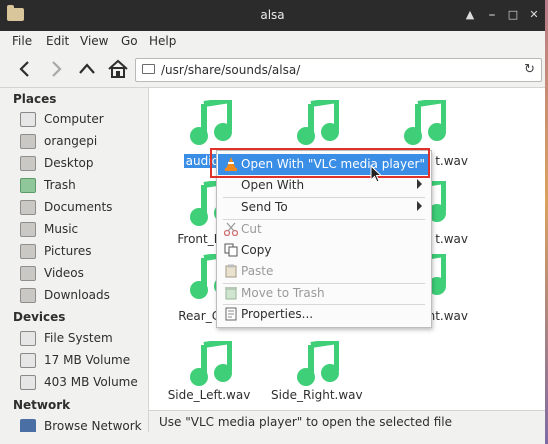 The height and width of the screenshot is (444, 548). Describe the element at coordinates (78, 338) in the screenshot. I see `sidebar-item-label: File System` at that location.